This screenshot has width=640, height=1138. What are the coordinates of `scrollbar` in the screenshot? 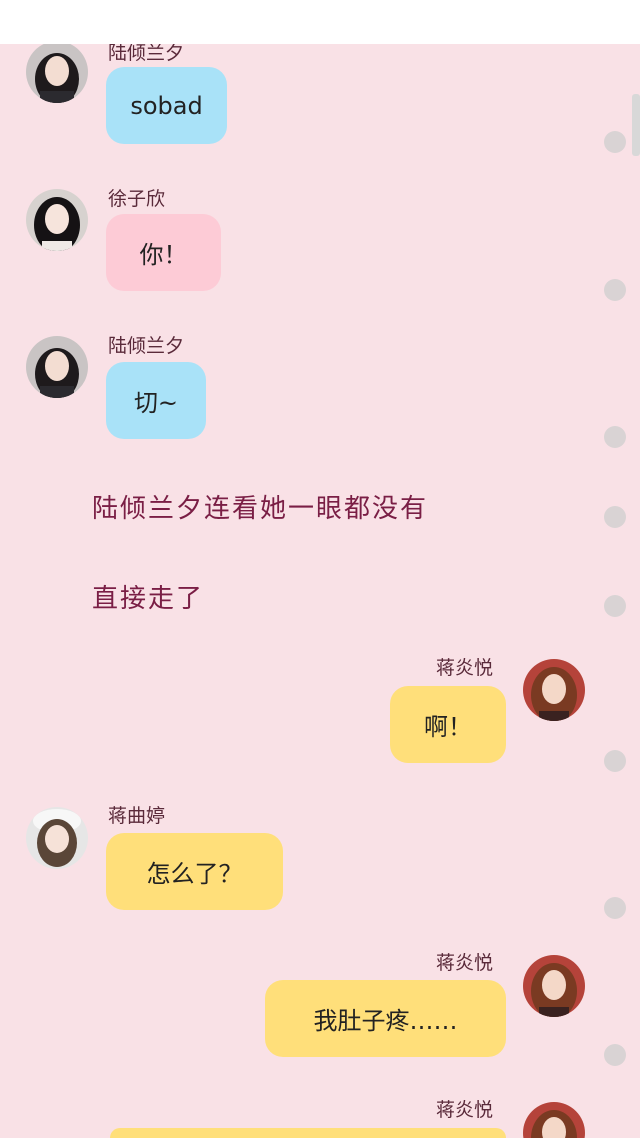 It's located at (636, 125).